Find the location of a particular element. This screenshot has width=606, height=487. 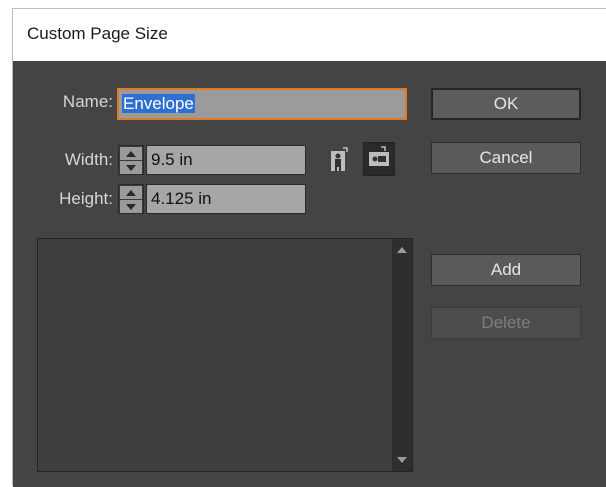

height-increment-button is located at coordinates (131, 192).